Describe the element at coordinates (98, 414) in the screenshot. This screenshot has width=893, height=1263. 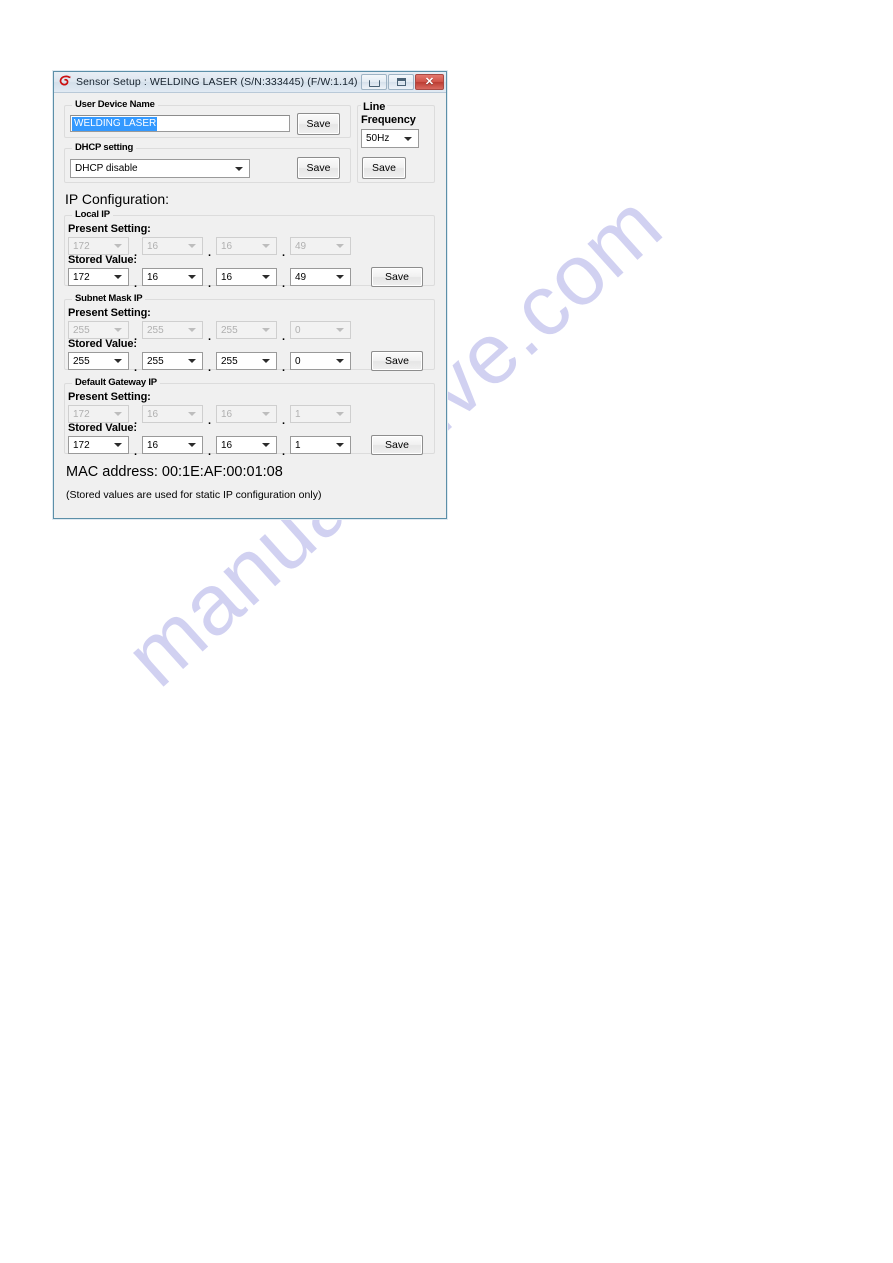
I see `default-gateway-present-octet-1: 172` at that location.